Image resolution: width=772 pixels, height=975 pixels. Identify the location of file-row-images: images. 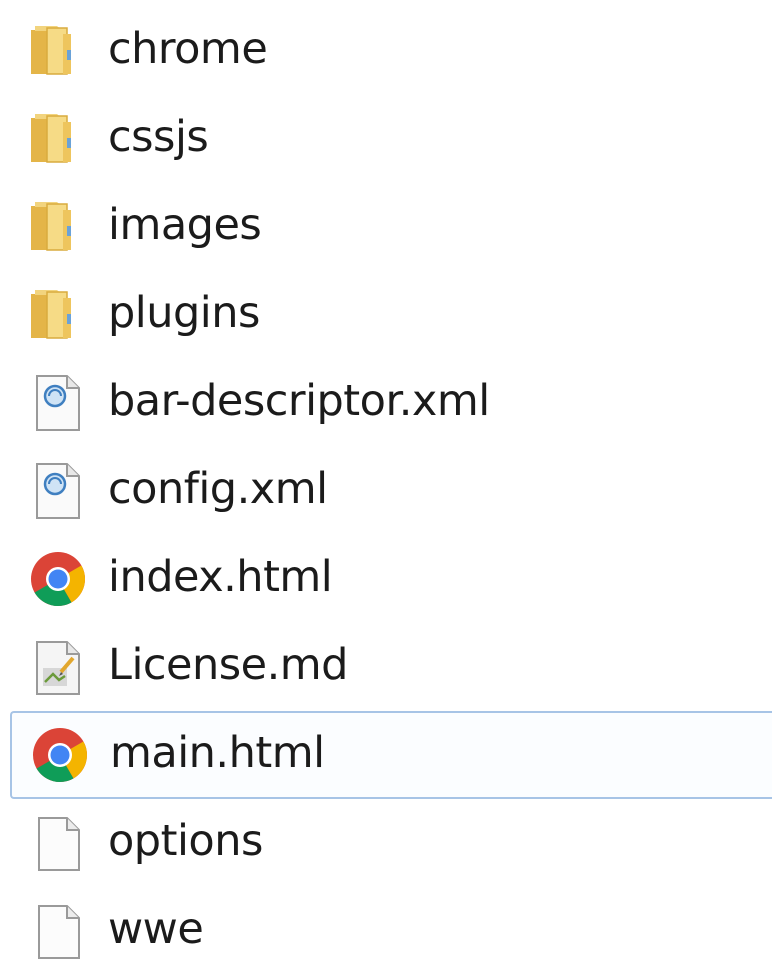
(386, 227).